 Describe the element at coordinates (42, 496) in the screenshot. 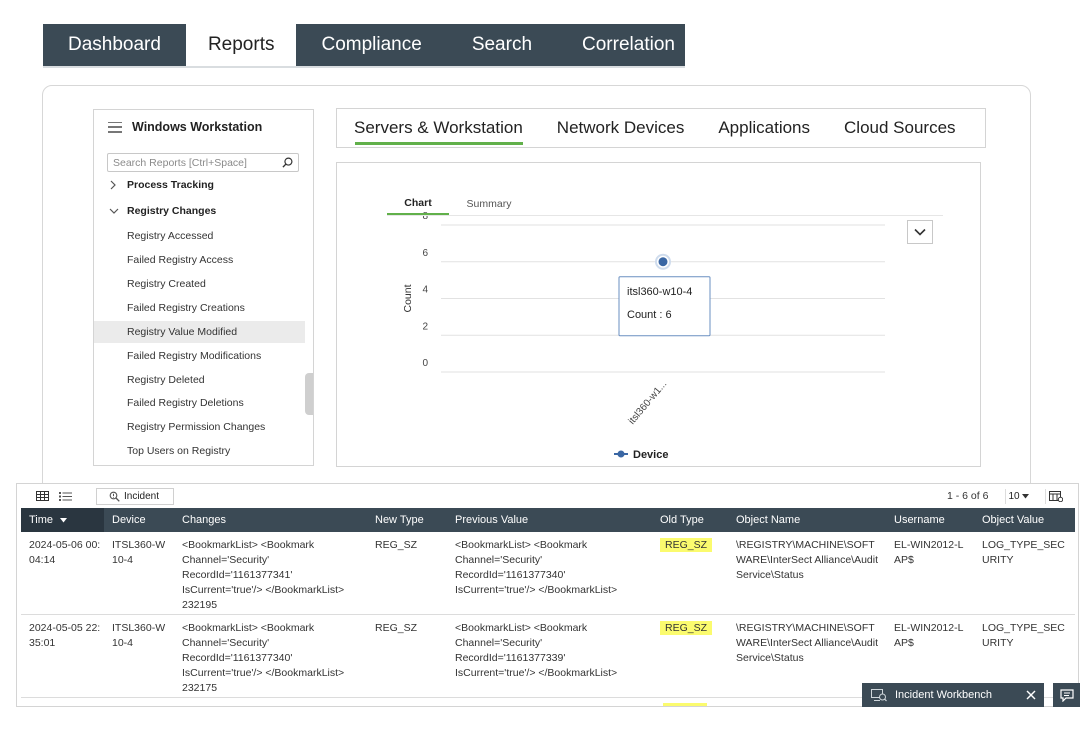

I see `grid-view-icon` at that location.